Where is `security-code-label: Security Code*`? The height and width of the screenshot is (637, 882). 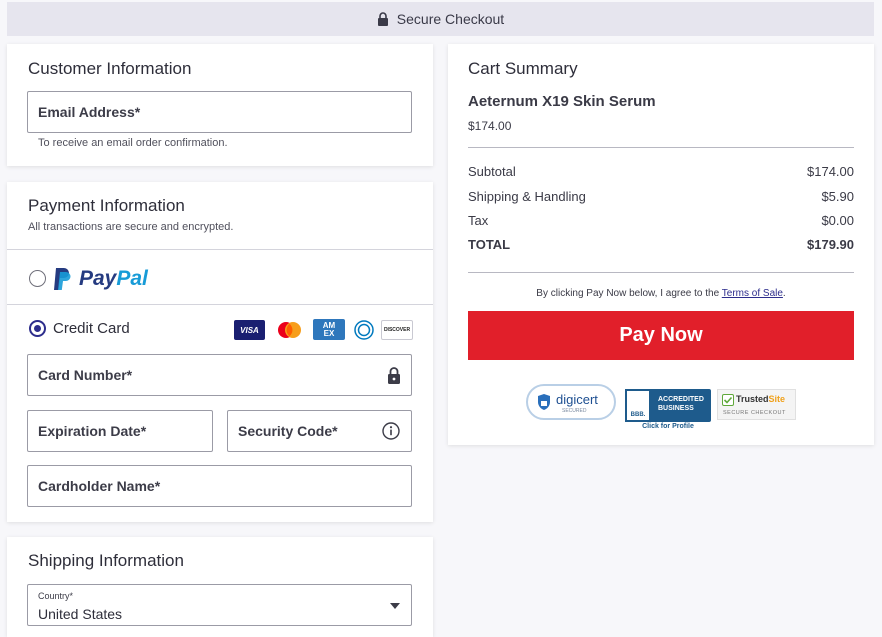
security-code-label: Security Code* is located at coordinates (288, 431).